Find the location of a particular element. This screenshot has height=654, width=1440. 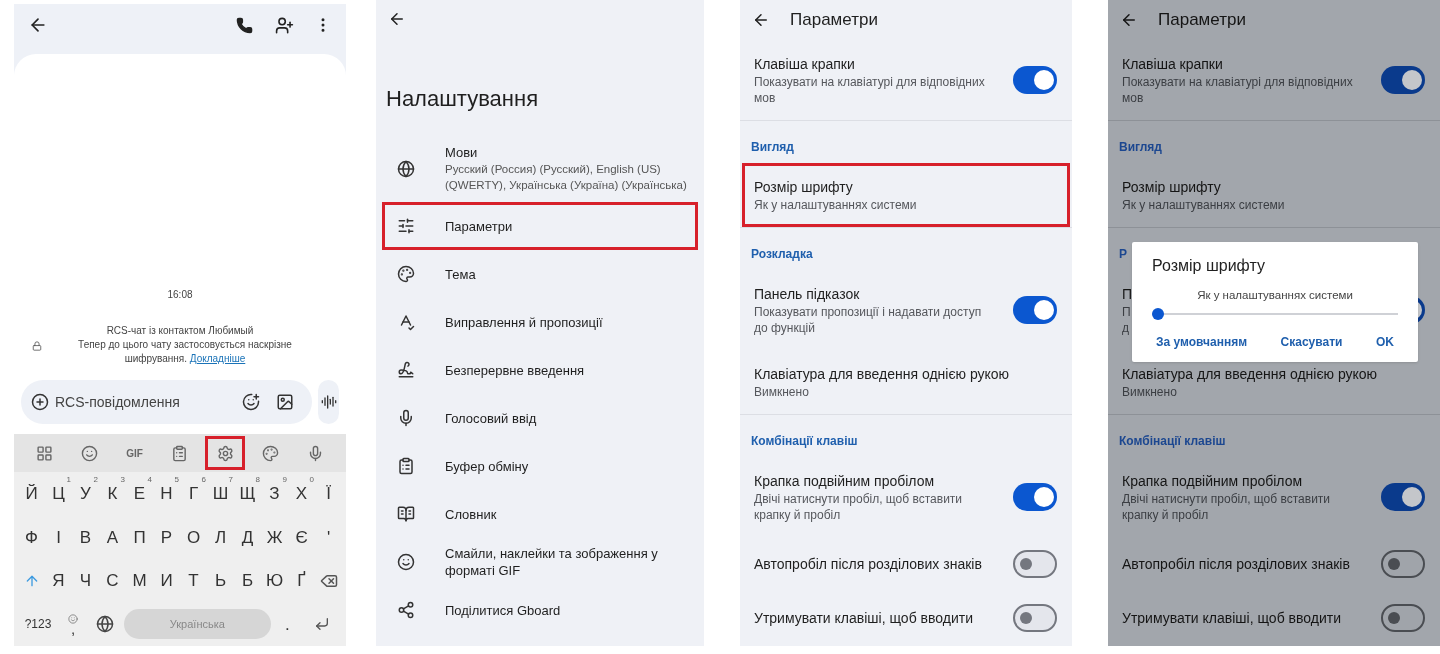

voice-button is located at coordinates (328, 402).